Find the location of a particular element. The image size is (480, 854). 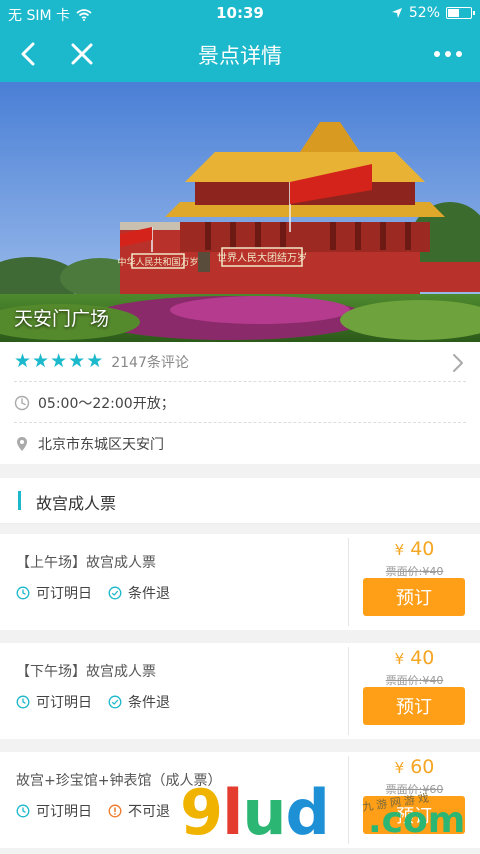

face-value: 票面价:¥60 is located at coordinates (414, 789).